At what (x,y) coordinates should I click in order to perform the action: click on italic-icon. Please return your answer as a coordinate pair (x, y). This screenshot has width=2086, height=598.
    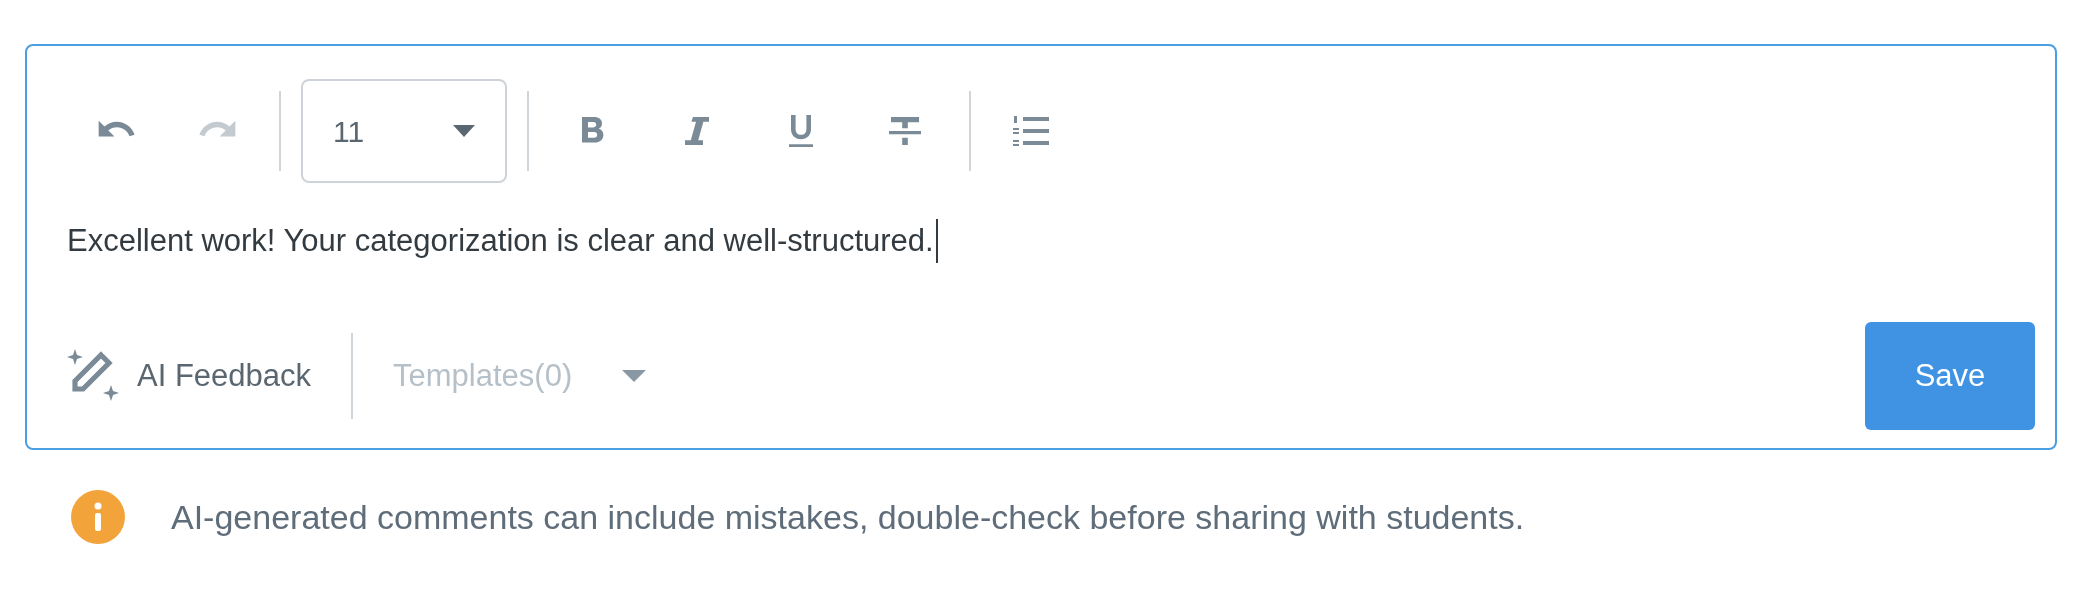
    Looking at the image, I should click on (697, 131).